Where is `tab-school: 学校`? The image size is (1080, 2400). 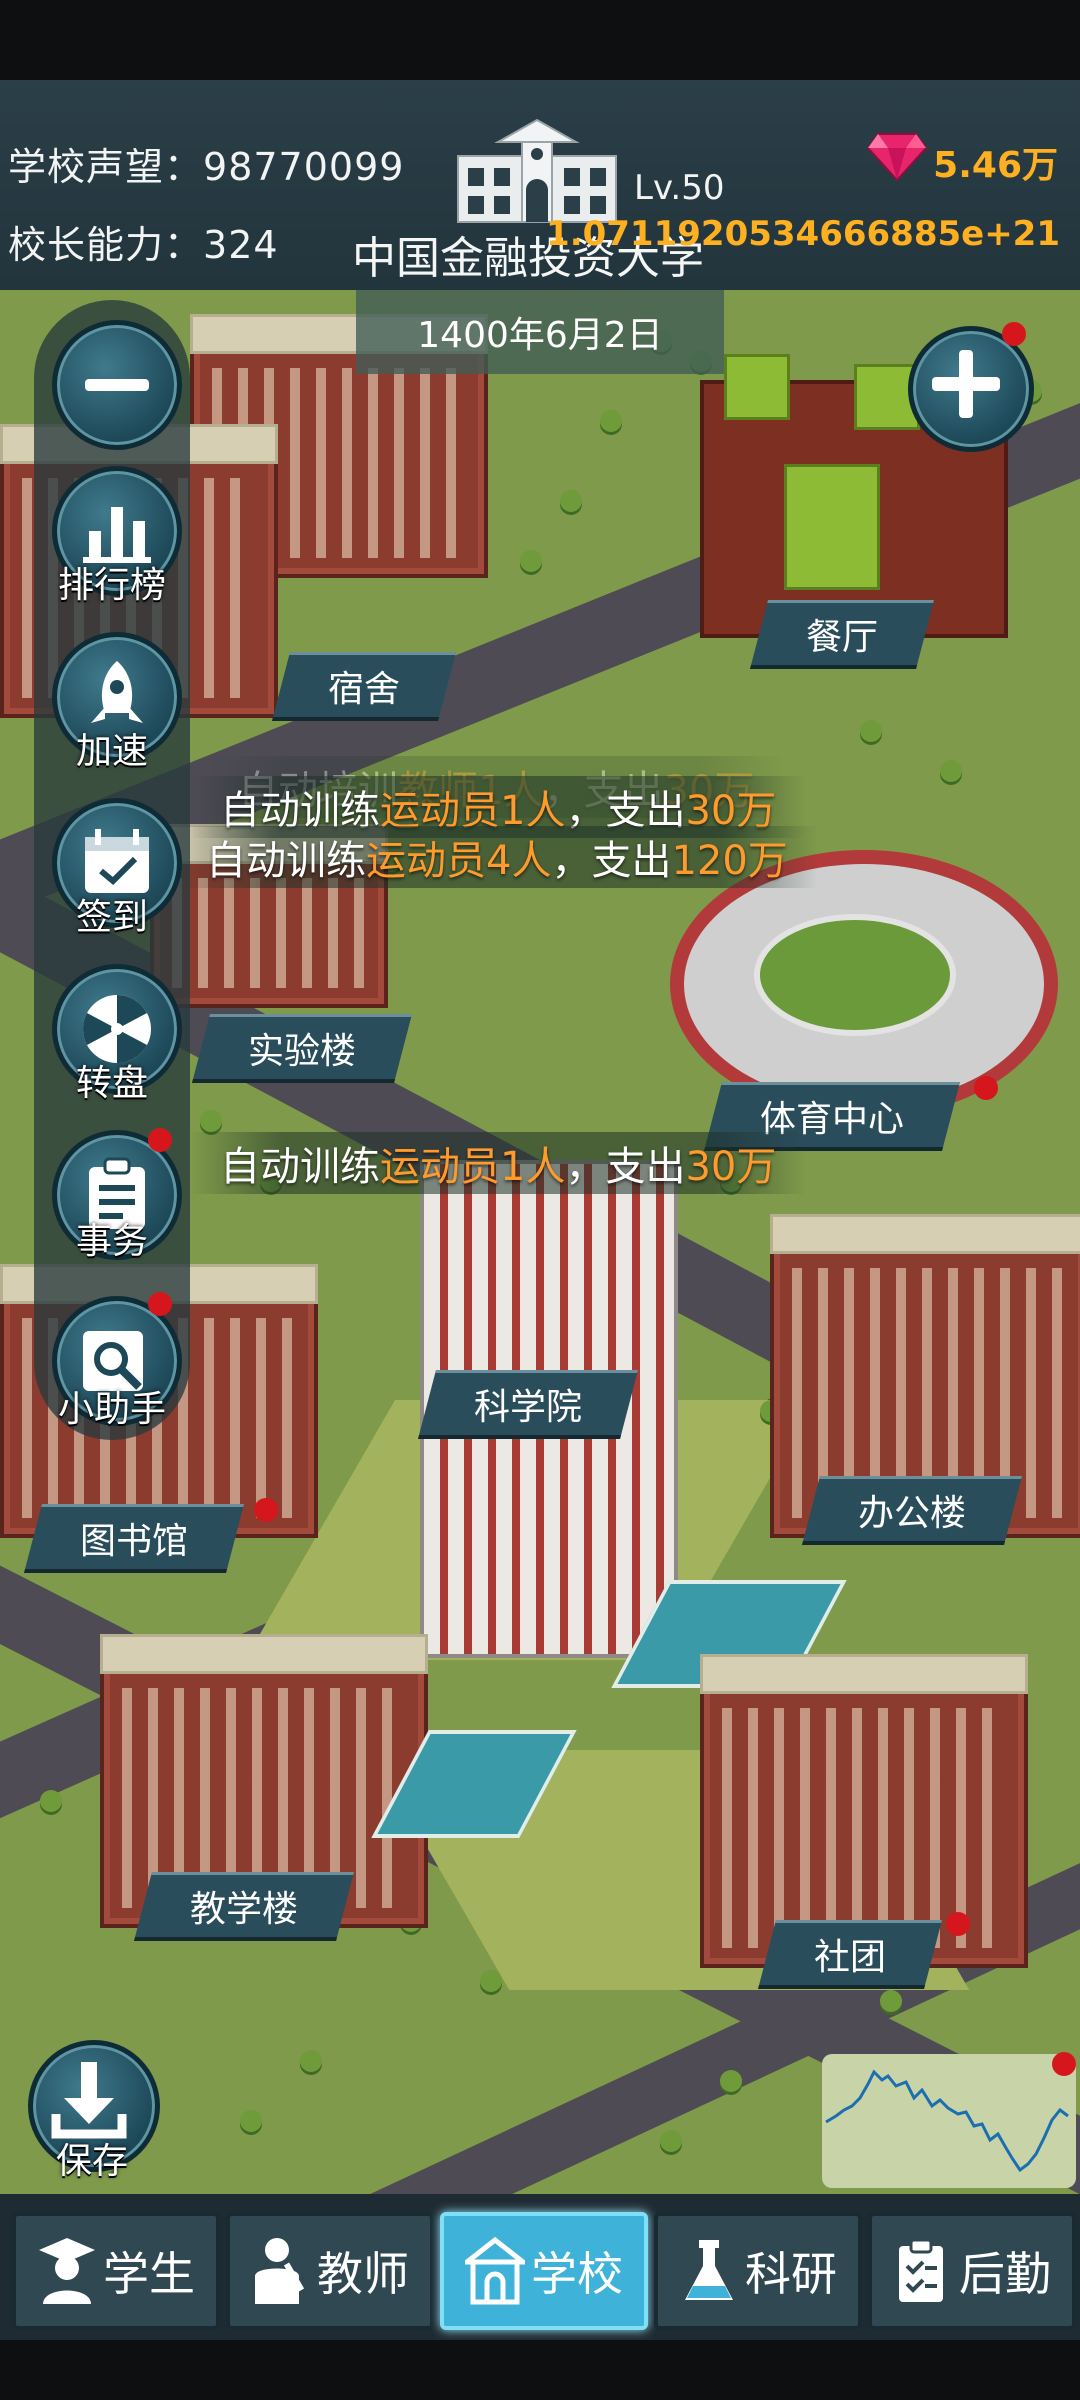 tab-school: 学校 is located at coordinates (544, 2271).